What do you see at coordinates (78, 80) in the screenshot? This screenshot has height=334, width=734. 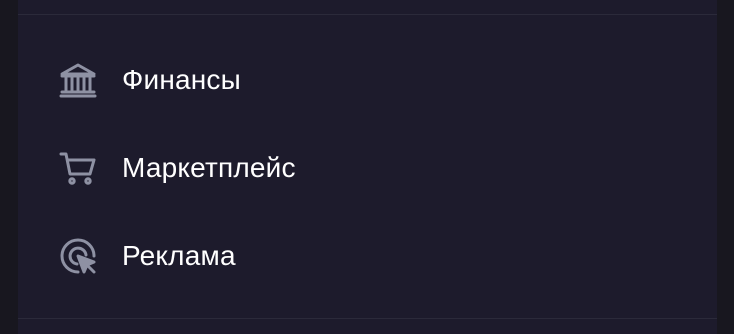 I see `bank-icon` at bounding box center [78, 80].